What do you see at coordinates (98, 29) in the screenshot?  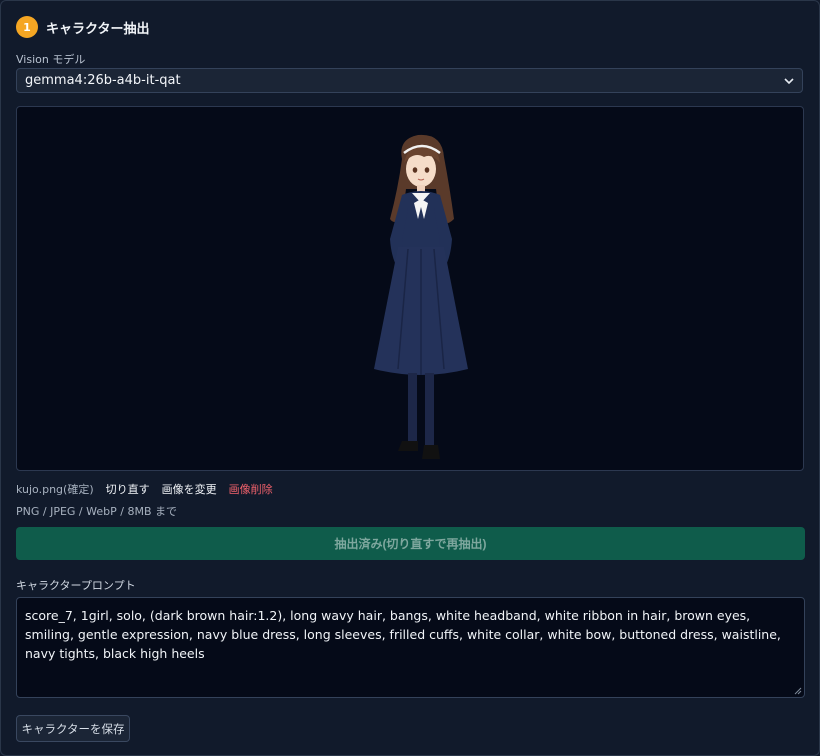 I see `section-title: キャラクター抽出` at bounding box center [98, 29].